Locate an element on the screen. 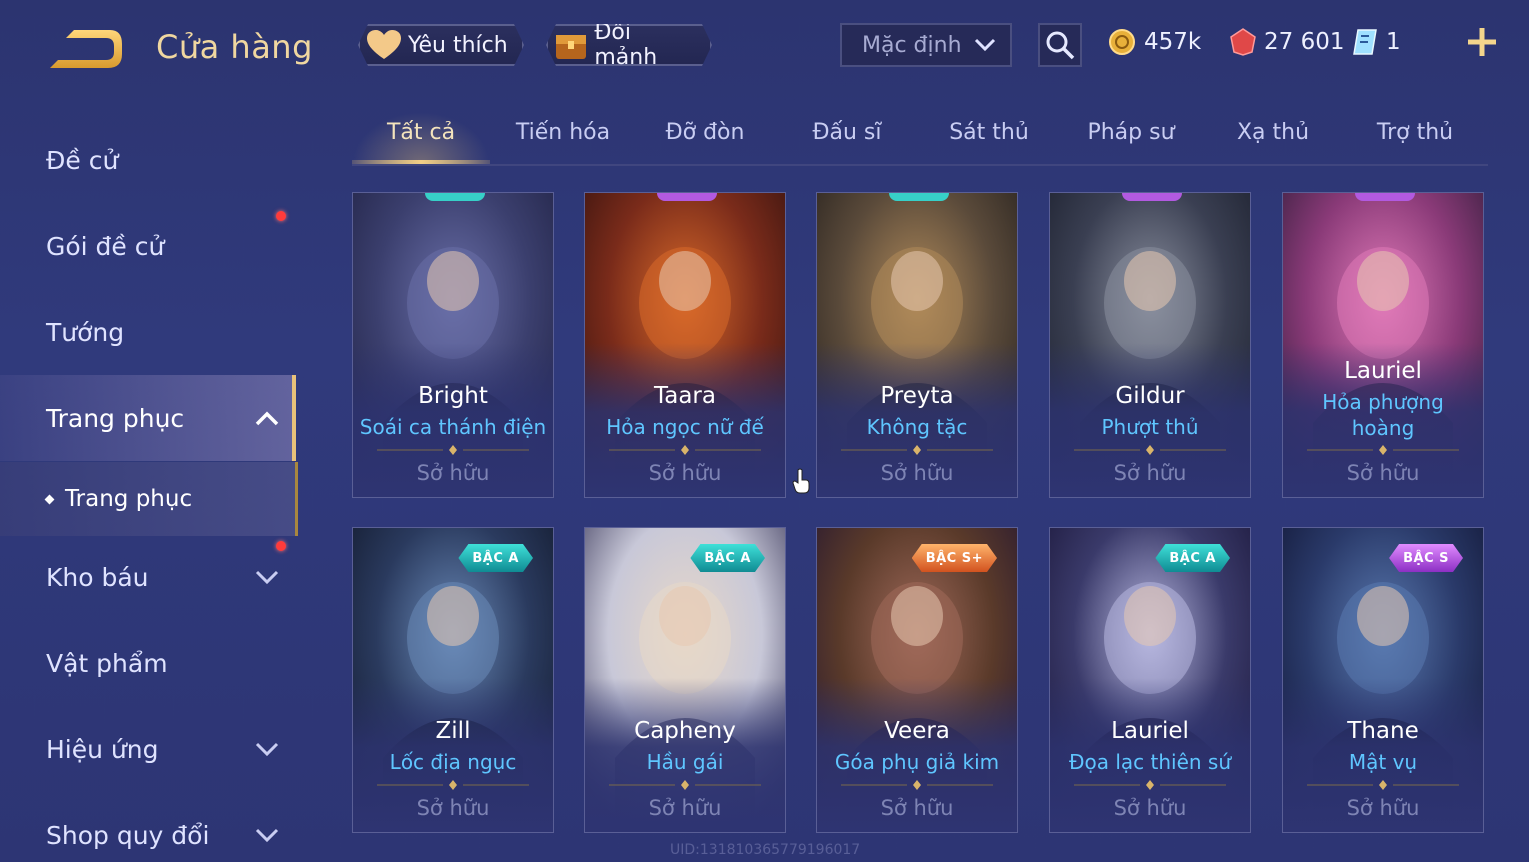 The height and width of the screenshot is (862, 1529). search-button is located at coordinates (1060, 45).